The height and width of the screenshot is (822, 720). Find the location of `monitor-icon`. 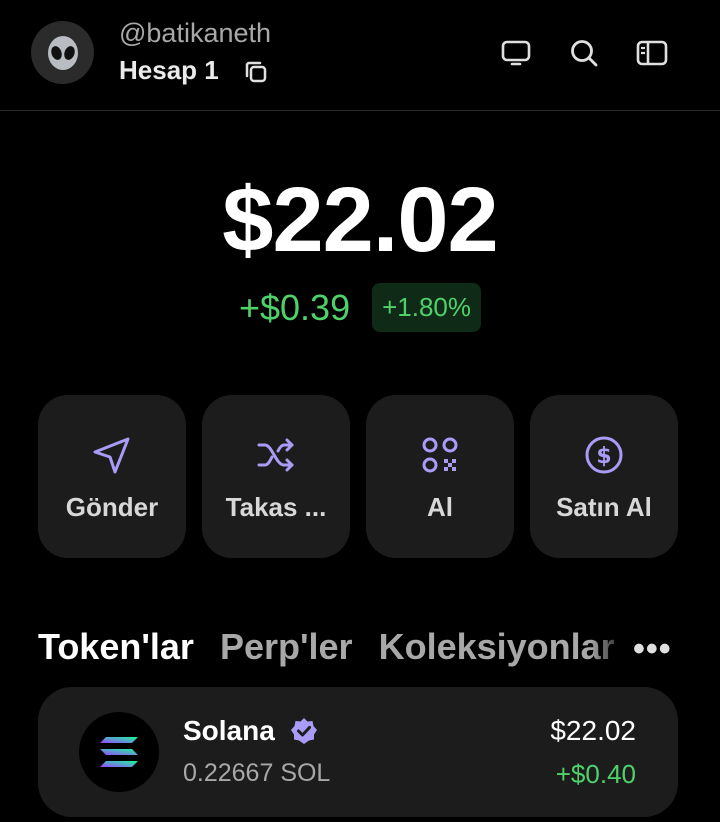

monitor-icon is located at coordinates (516, 53).